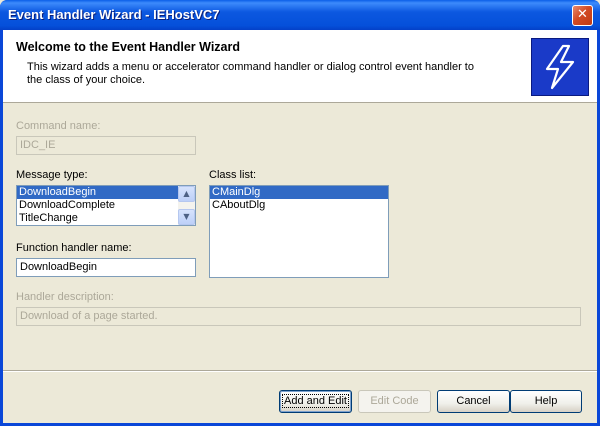 The width and height of the screenshot is (600, 426). Describe the element at coordinates (560, 67) in the screenshot. I see `lightning-bolt-icon` at that location.